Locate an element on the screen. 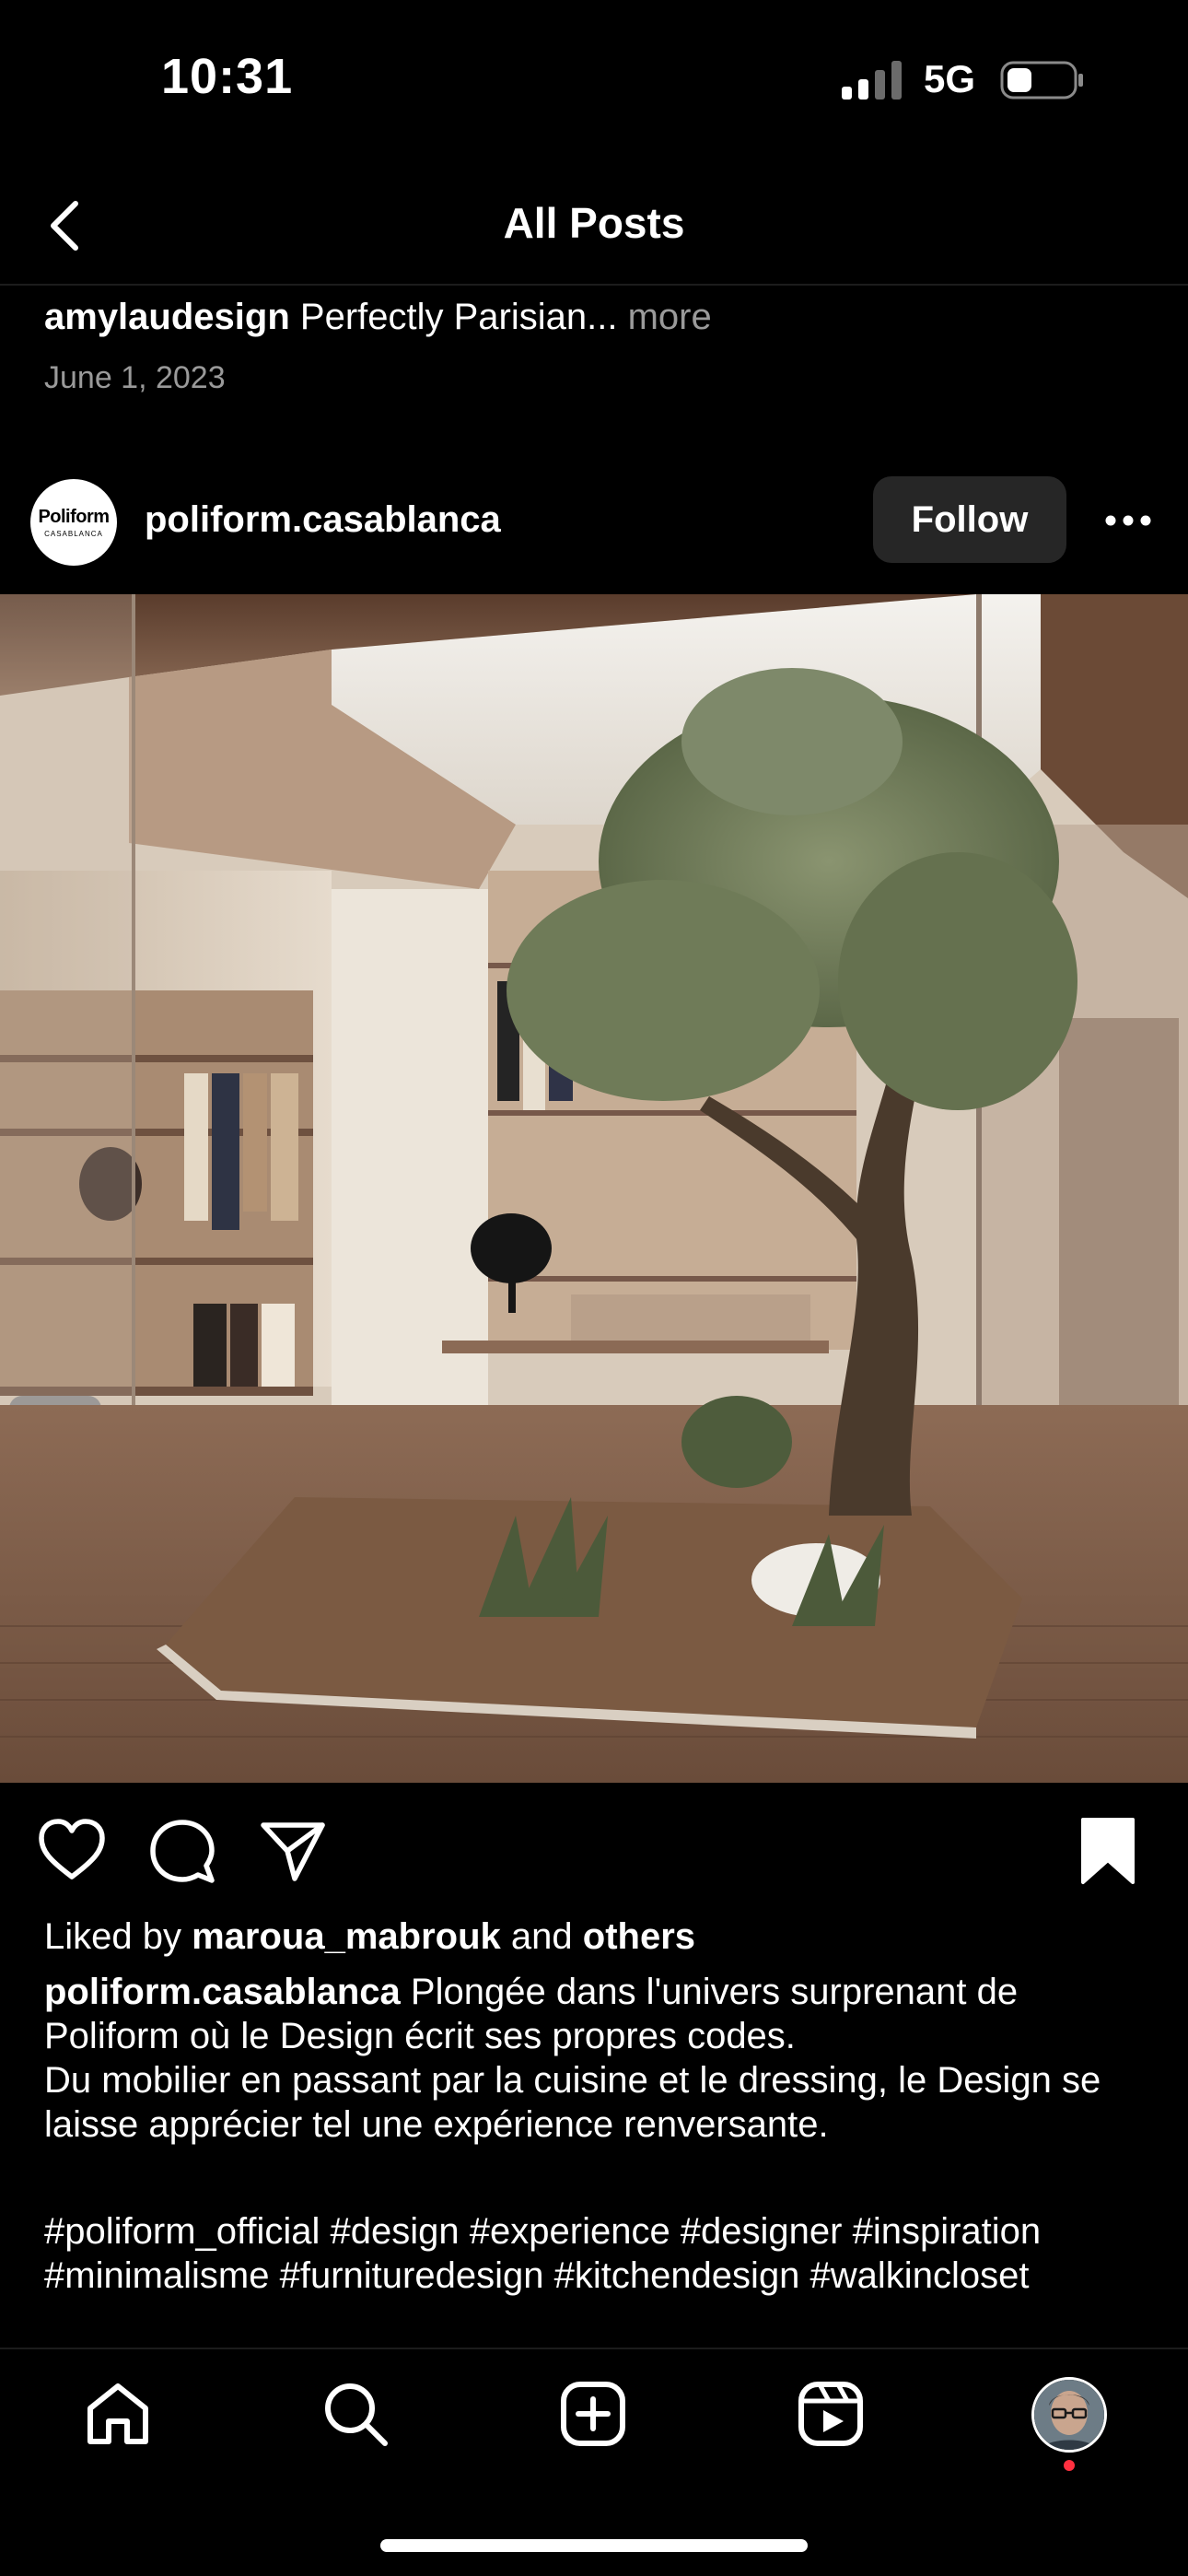  tab-search is located at coordinates (355, 2414).